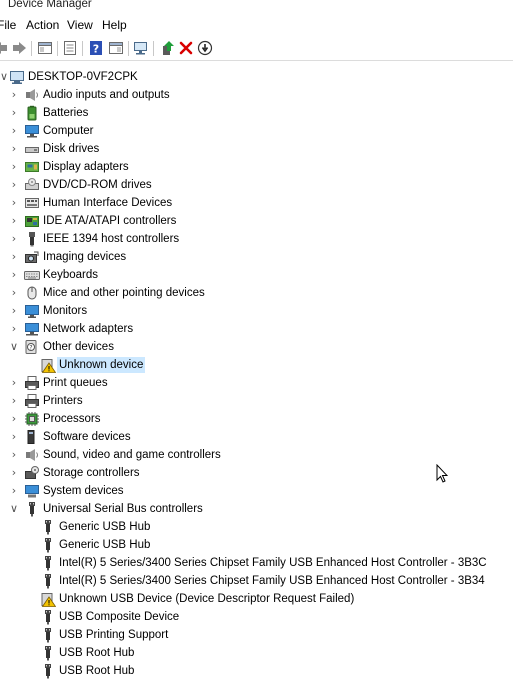 The width and height of the screenshot is (513, 680). I want to click on keyboard-icon, so click(32, 275).